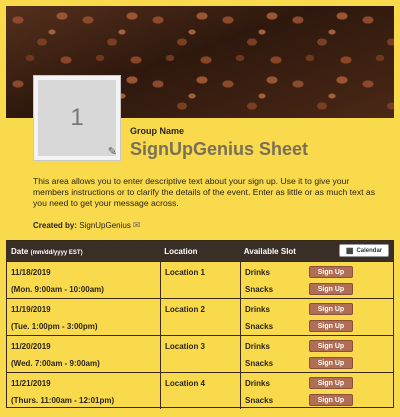 Image resolution: width=400 pixels, height=417 pixels. Describe the element at coordinates (84, 391) in the screenshot. I see `date-cell: 11/21/2019 (Thurs. 11:00am - 12:01pm)` at that location.